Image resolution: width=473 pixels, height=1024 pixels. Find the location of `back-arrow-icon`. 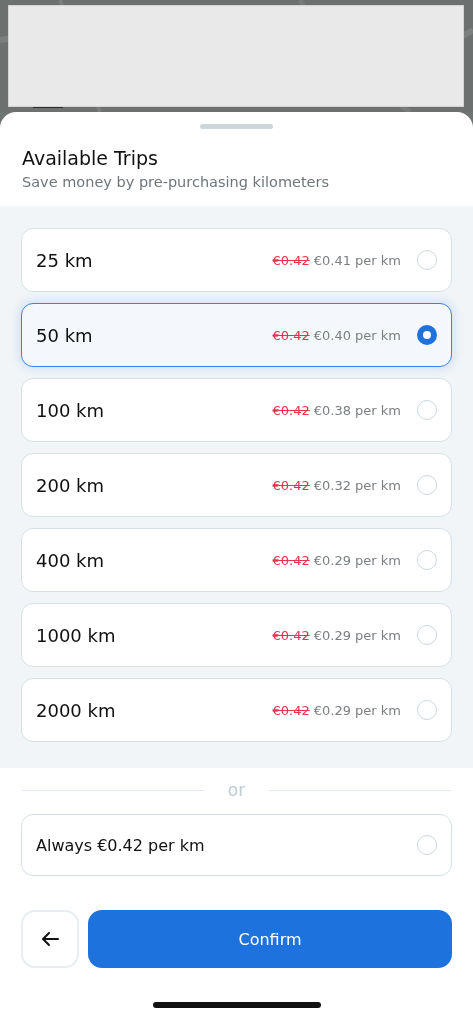

back-arrow-icon is located at coordinates (50, 939).